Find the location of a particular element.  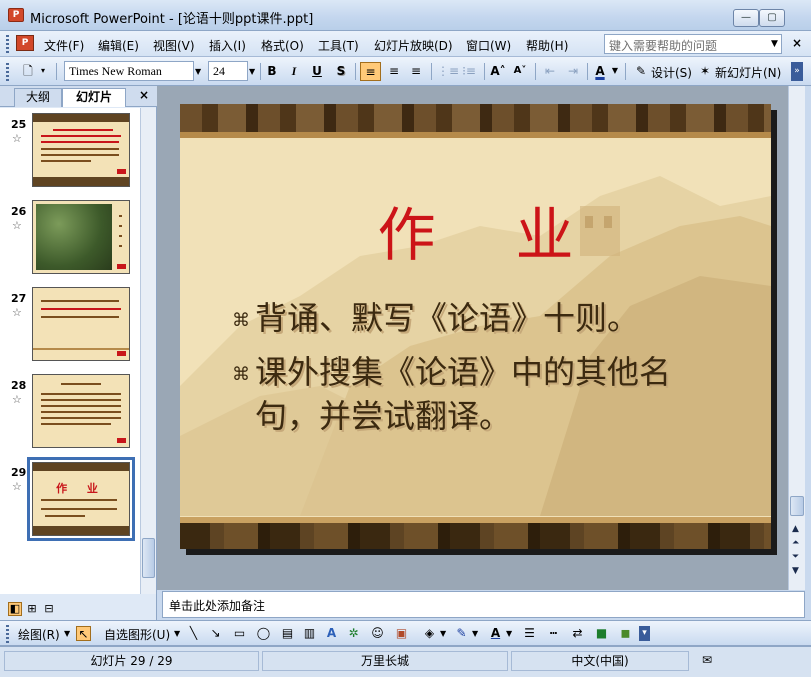

design-button: 设计(S) is located at coordinates (671, 72).